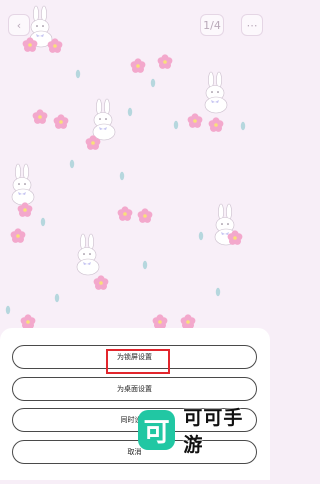  I want to click on back-button: ‹, so click(19, 25).